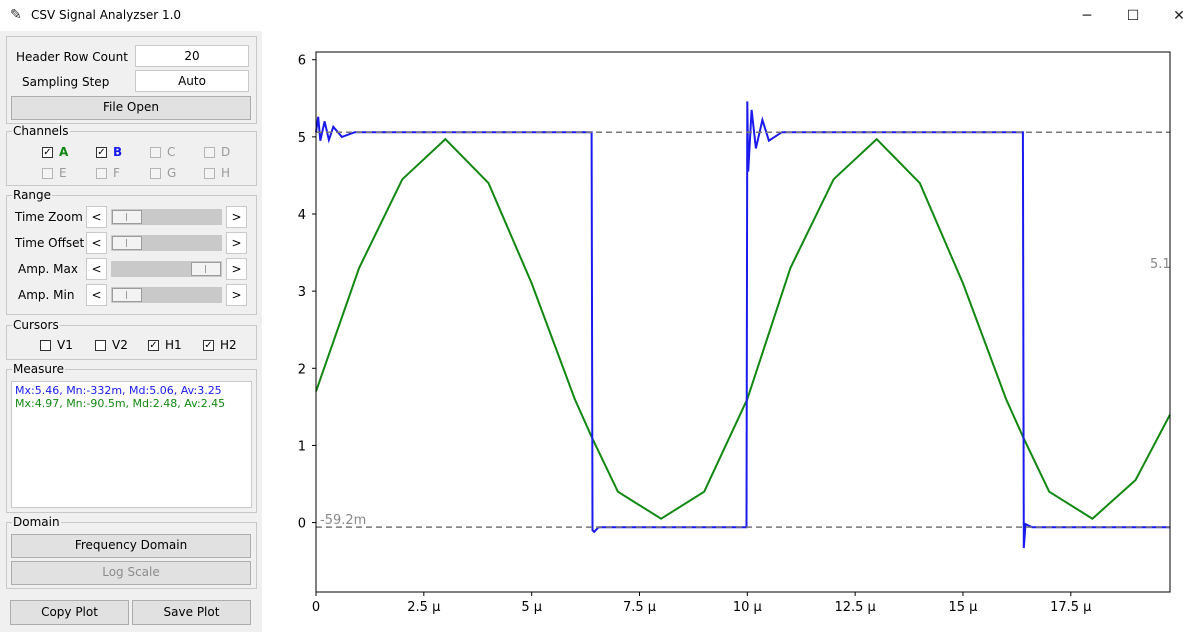  Describe the element at coordinates (1160, 264) in the screenshot. I see `cursor-label-h1: 5.1` at that location.